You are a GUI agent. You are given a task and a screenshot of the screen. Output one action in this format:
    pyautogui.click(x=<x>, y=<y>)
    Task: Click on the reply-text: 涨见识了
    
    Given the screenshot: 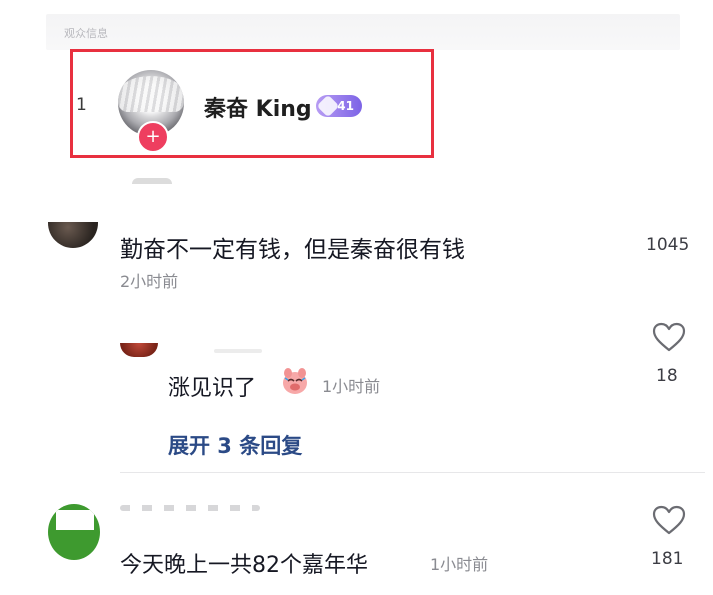 What is the action you would take?
    pyautogui.click(x=212, y=386)
    